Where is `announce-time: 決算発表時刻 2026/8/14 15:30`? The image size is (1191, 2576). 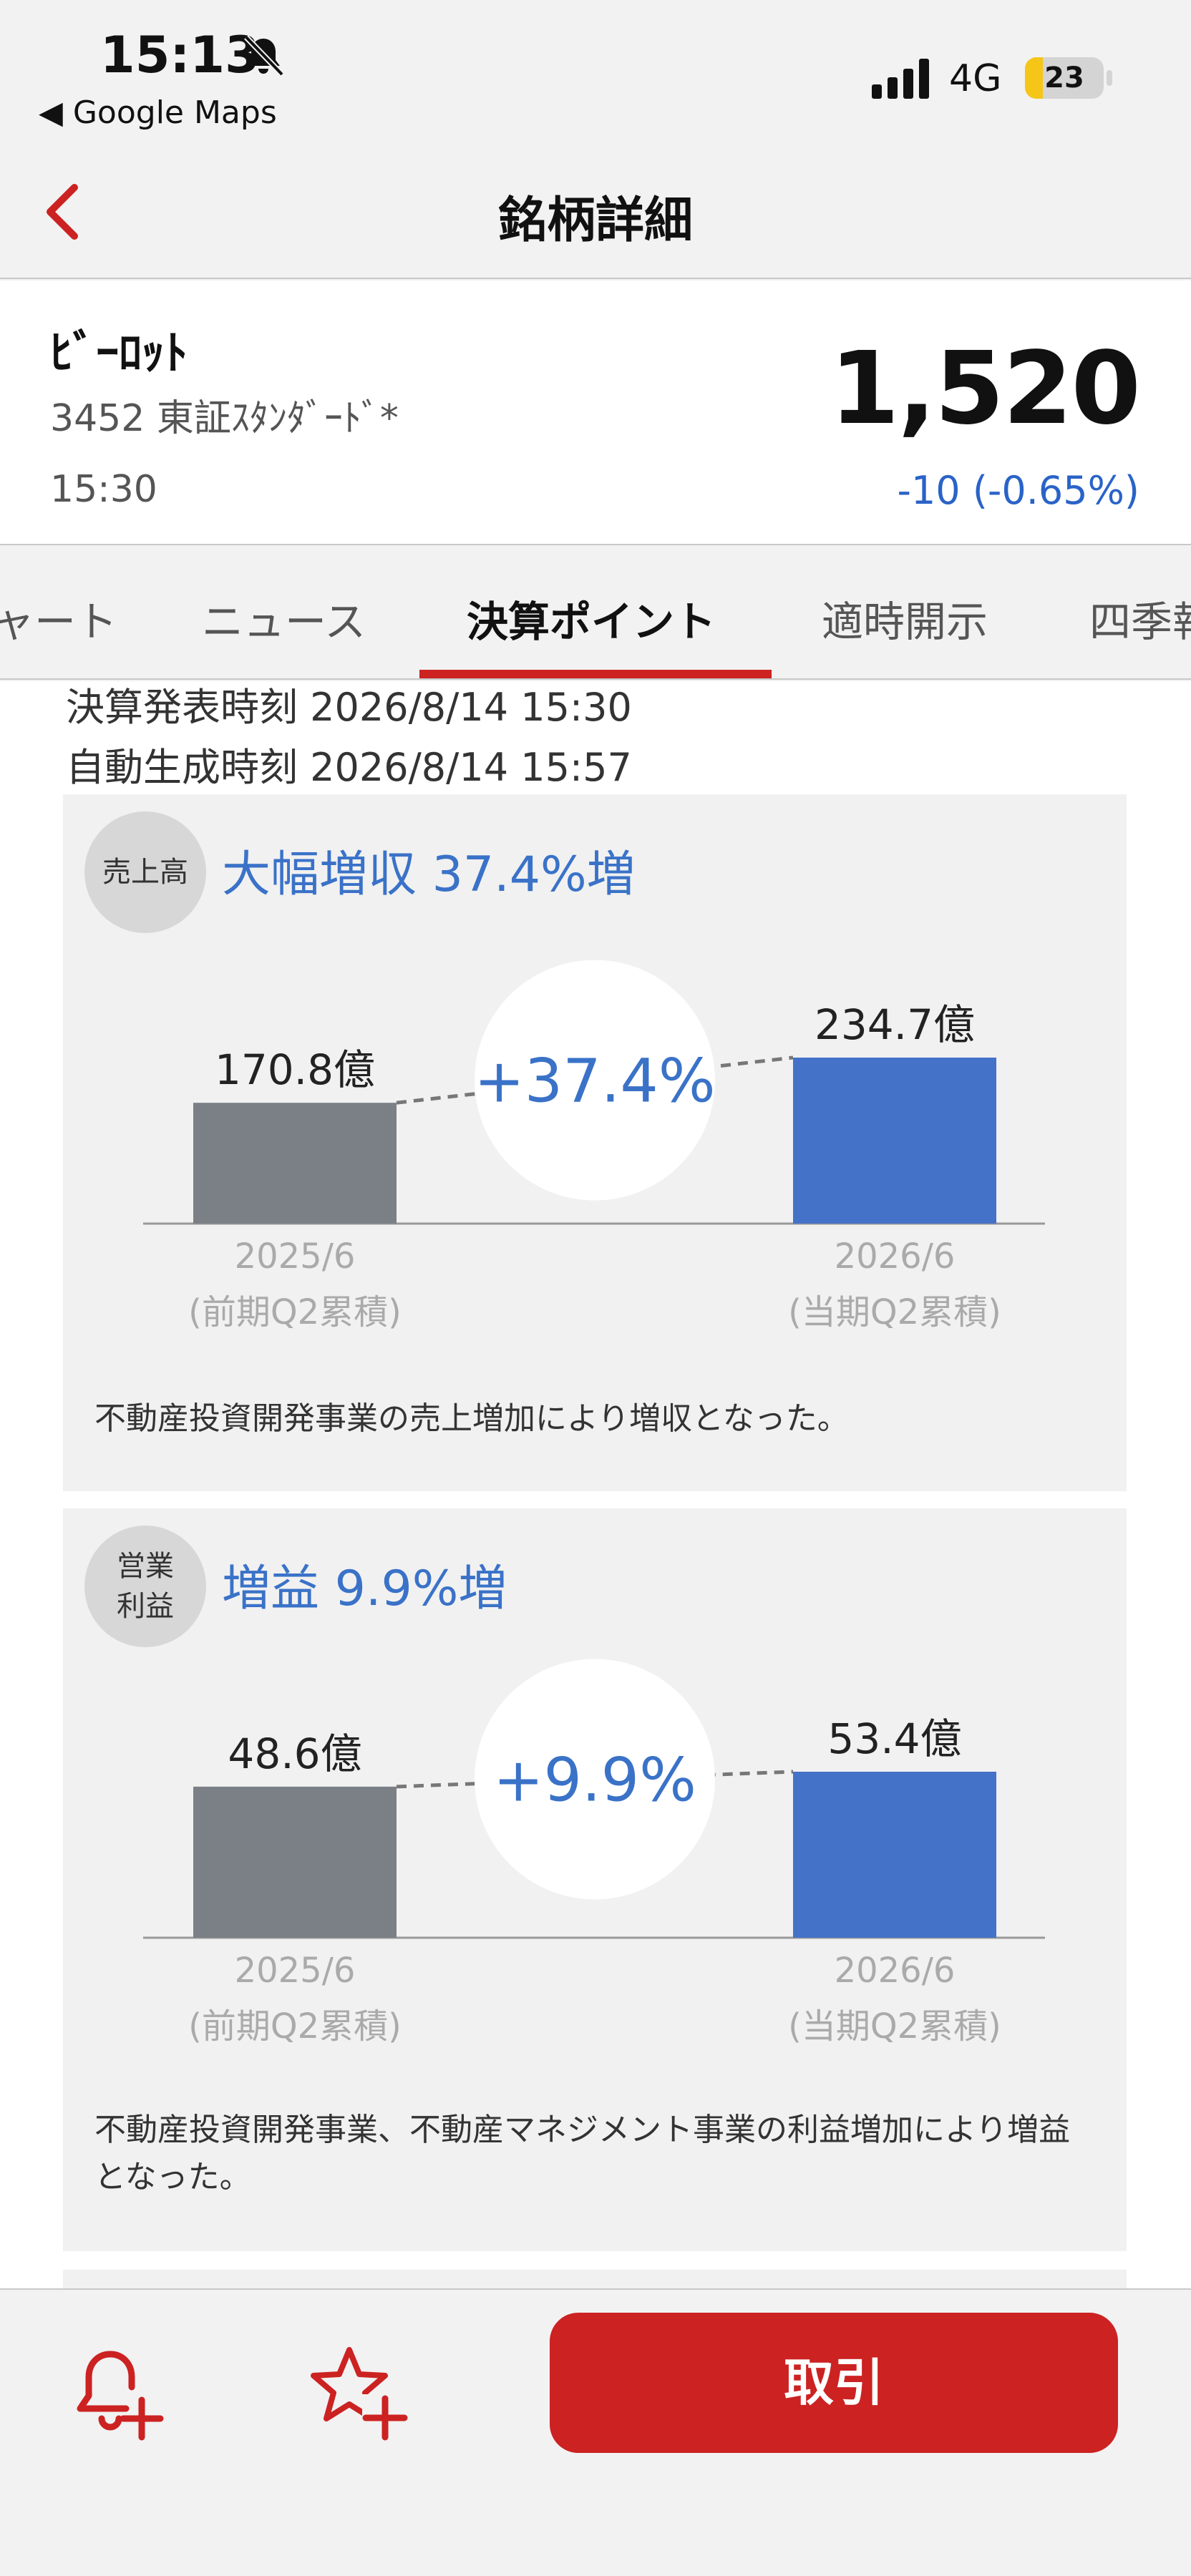 announce-time: 決算発表時刻 2026/8/14 15:30 is located at coordinates (349, 707).